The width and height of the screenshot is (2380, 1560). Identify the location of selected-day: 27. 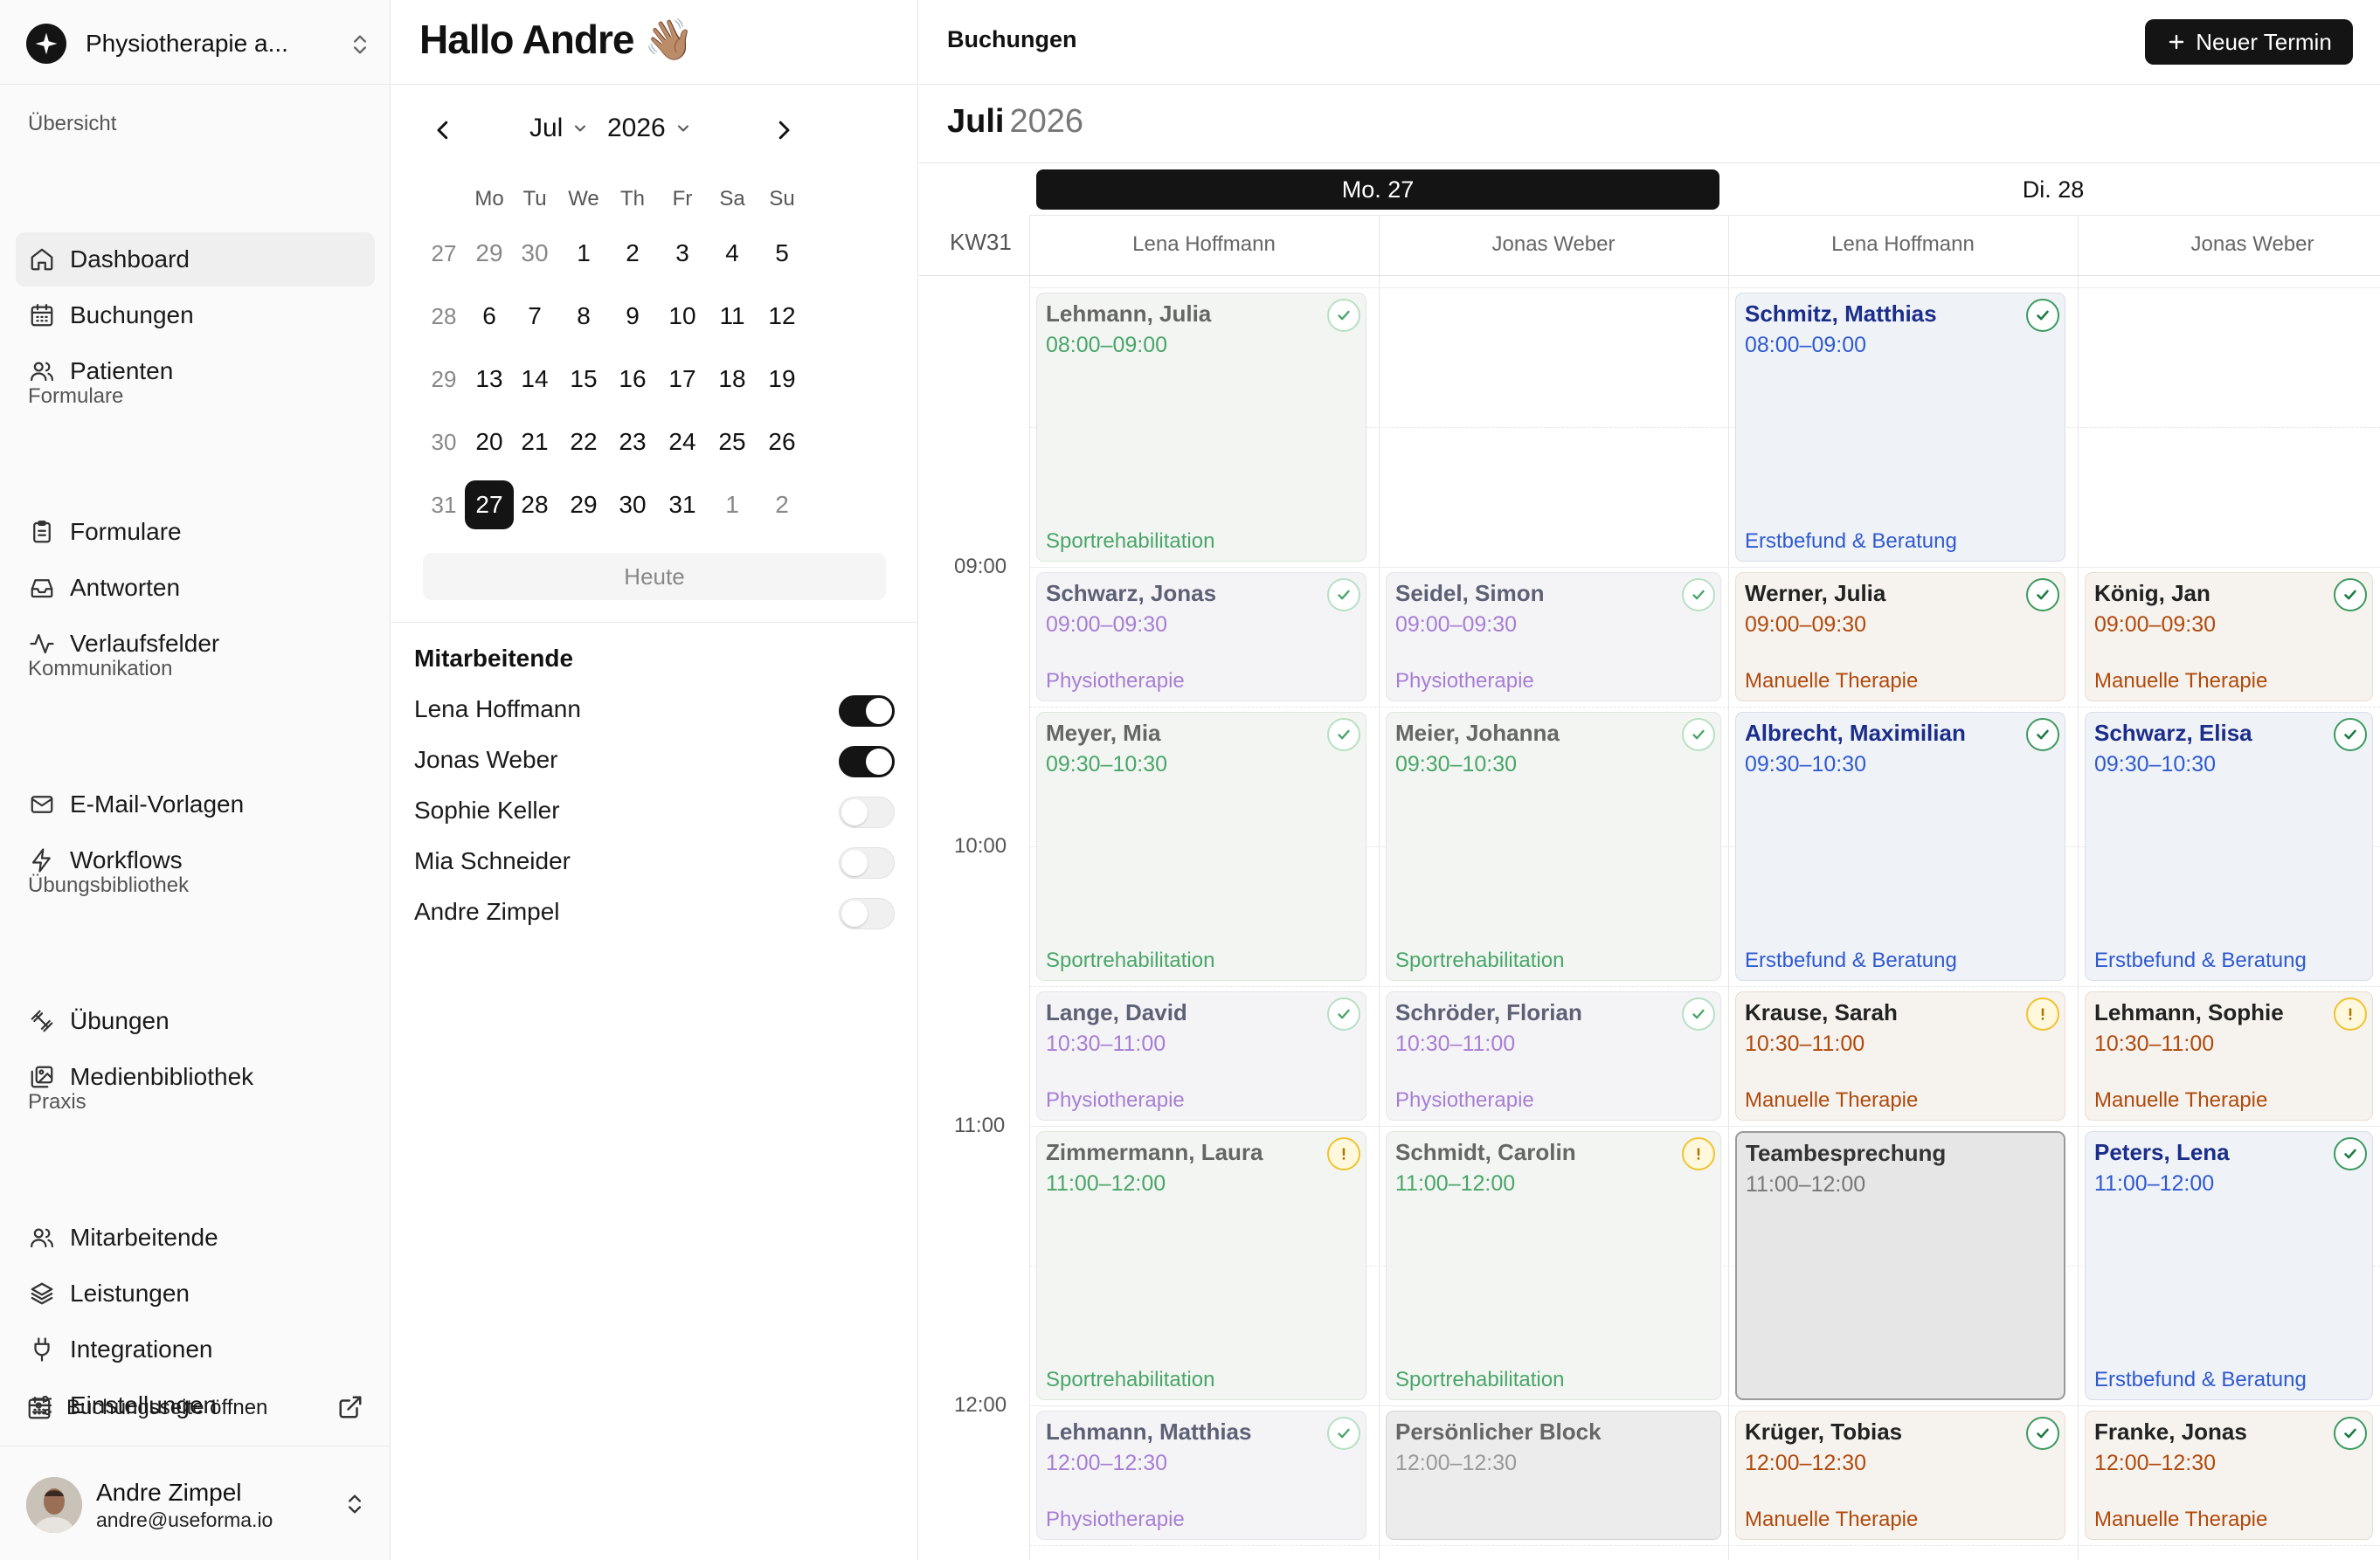
(489, 504).